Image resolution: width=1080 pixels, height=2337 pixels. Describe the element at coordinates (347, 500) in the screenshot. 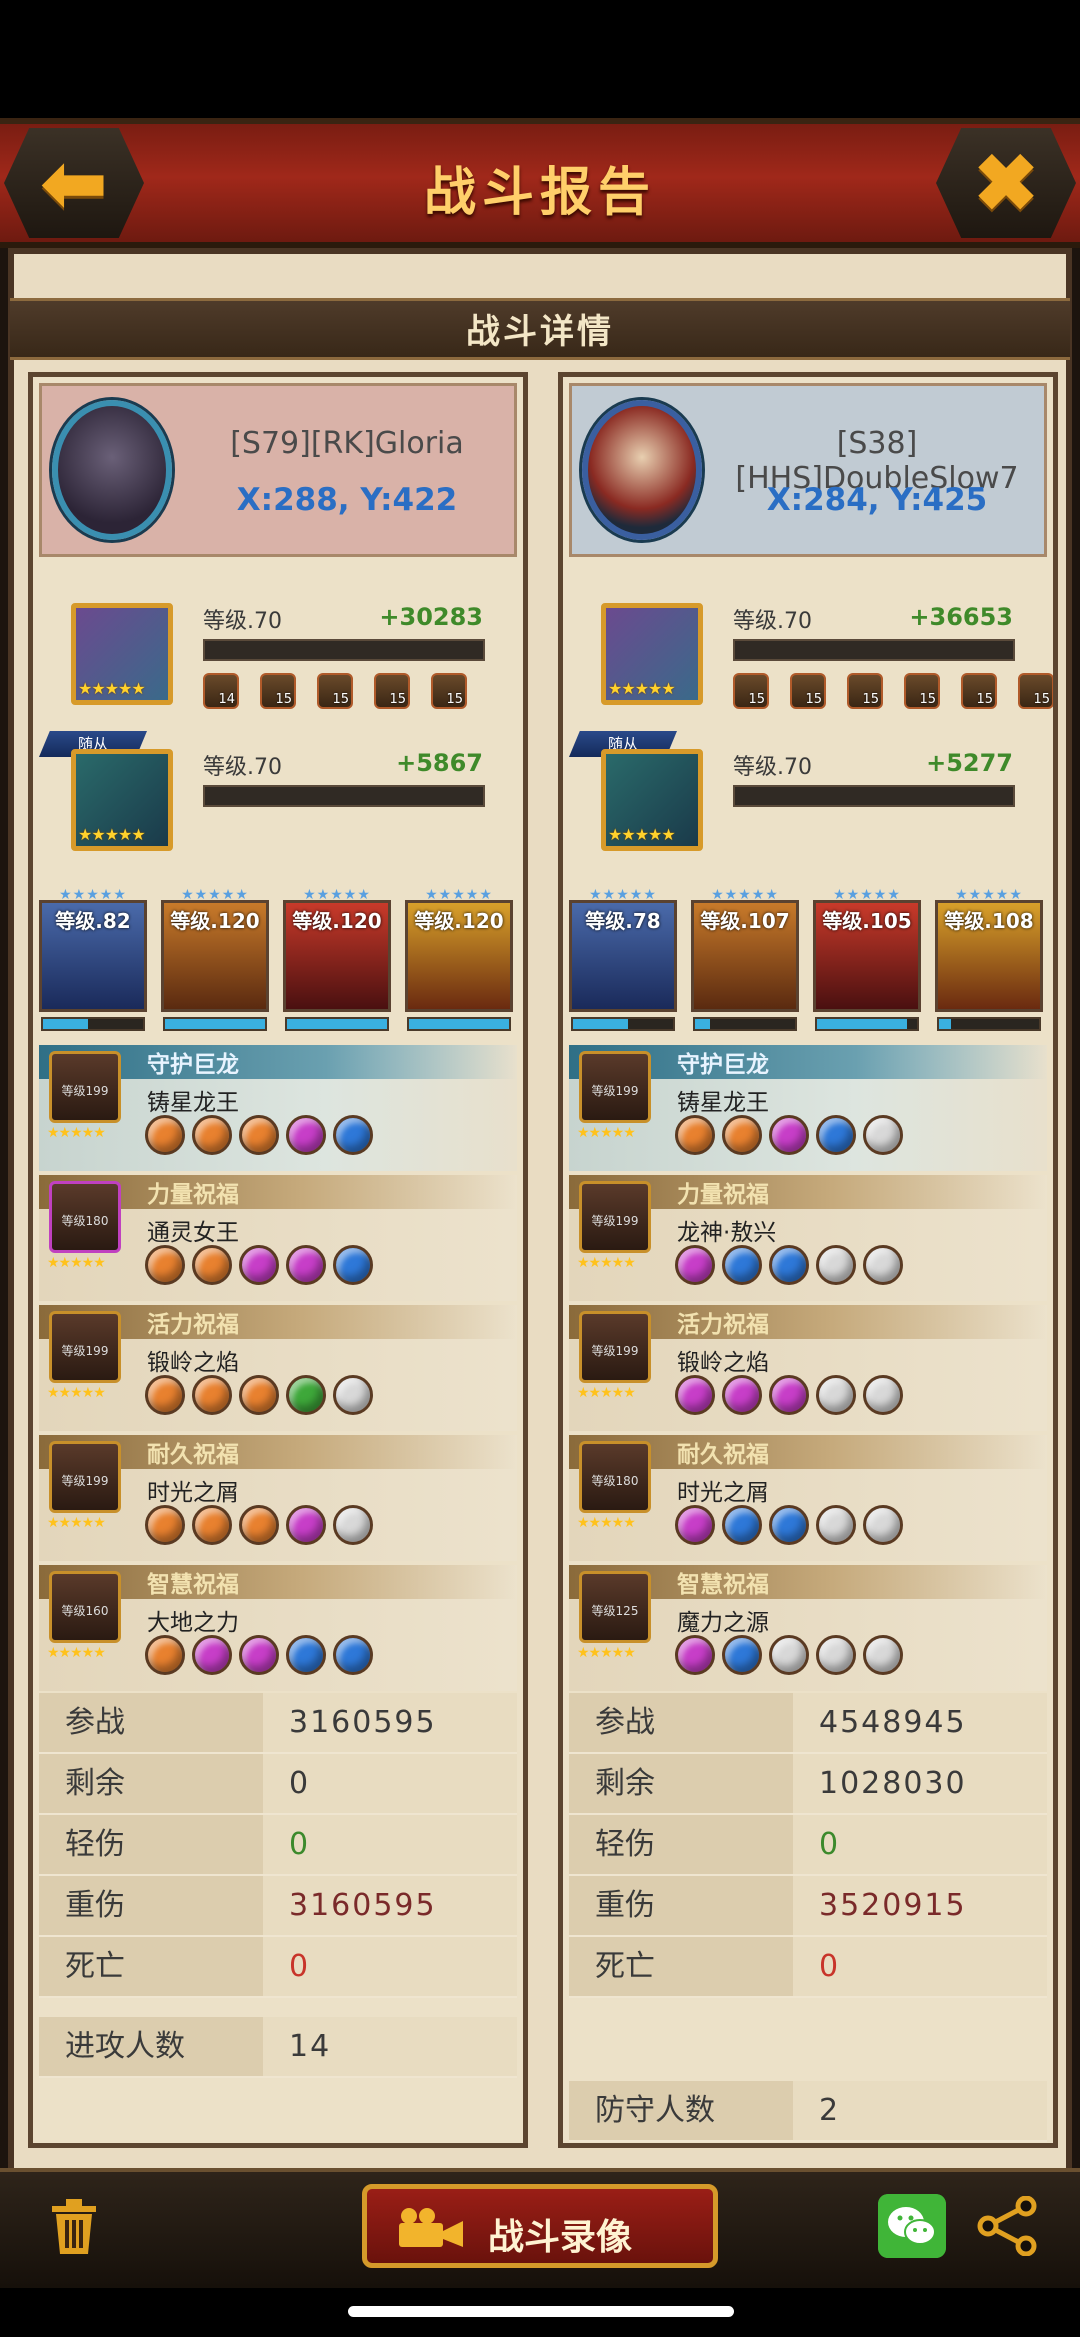

I see `player-coordinates: X:288, Y:422` at that location.